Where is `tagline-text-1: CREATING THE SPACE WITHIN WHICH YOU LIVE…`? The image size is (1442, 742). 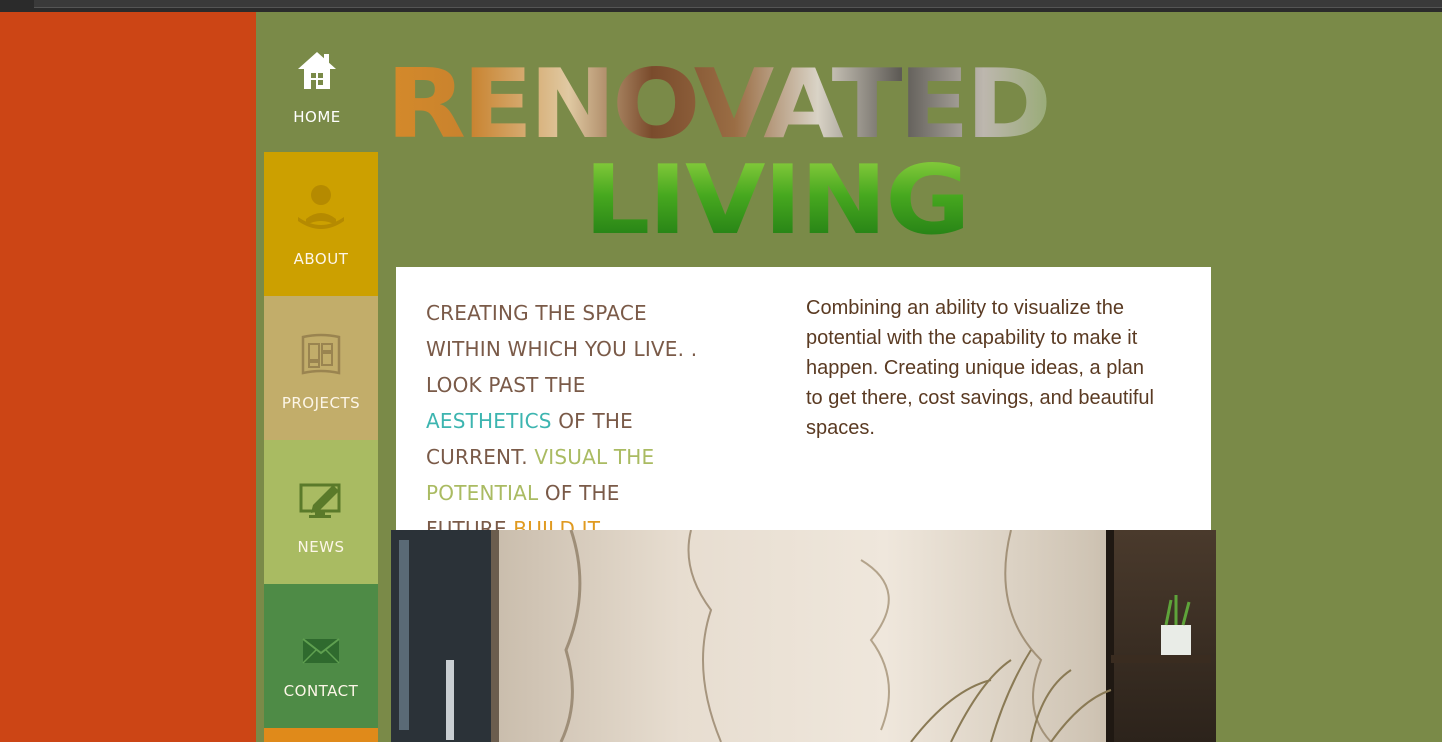 tagline-text-1: CREATING THE SPACE WITHIN WHICH YOU LIVE… is located at coordinates (562, 349).